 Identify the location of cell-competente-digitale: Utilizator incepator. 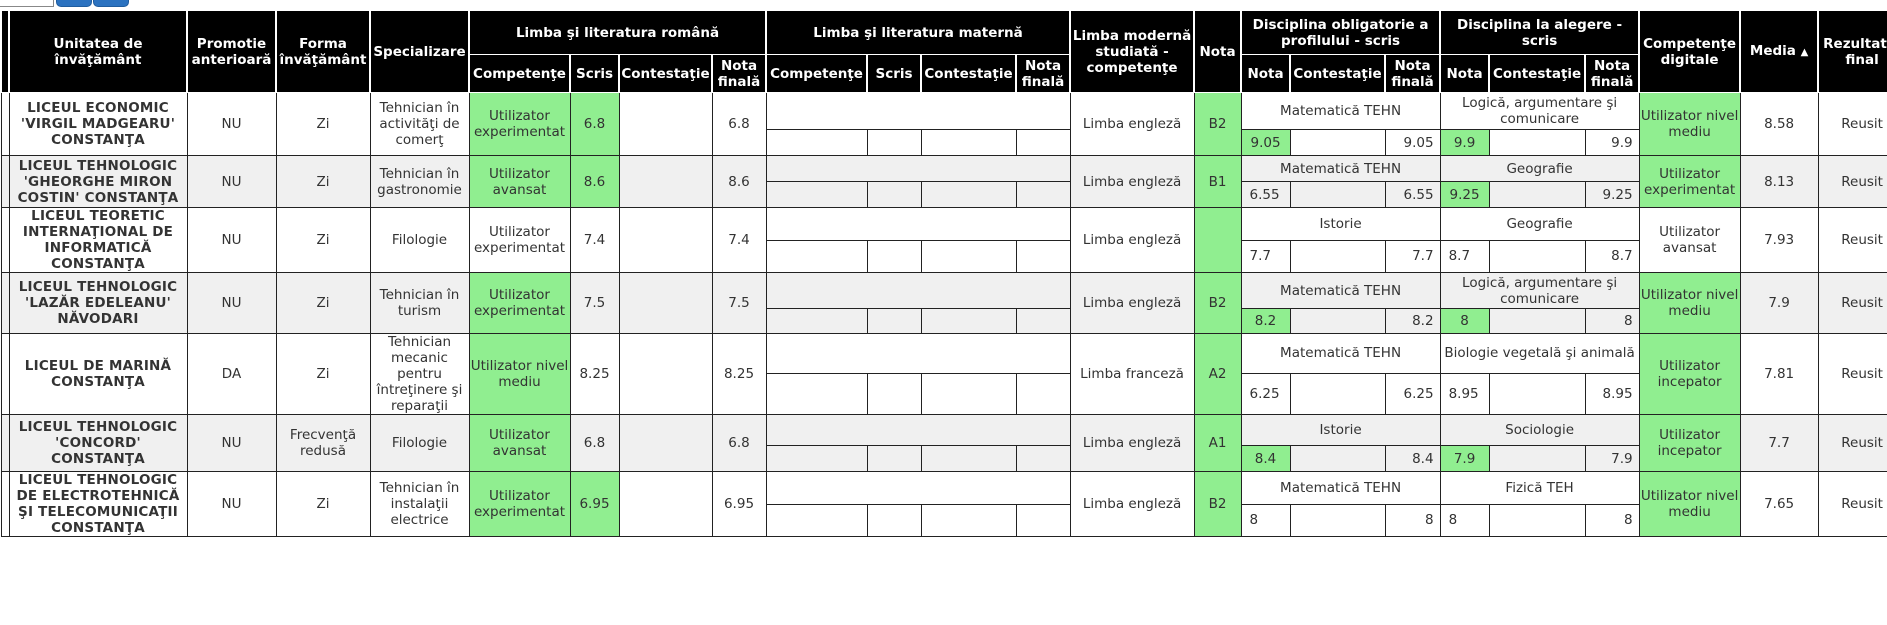
(1689, 374).